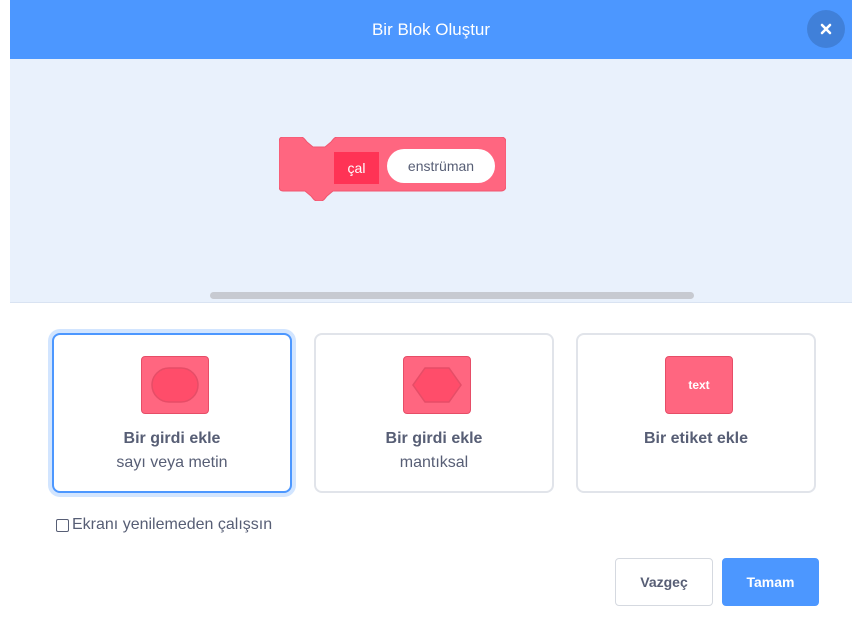  I want to click on card-title: Bir etiket ekle, so click(696, 438).